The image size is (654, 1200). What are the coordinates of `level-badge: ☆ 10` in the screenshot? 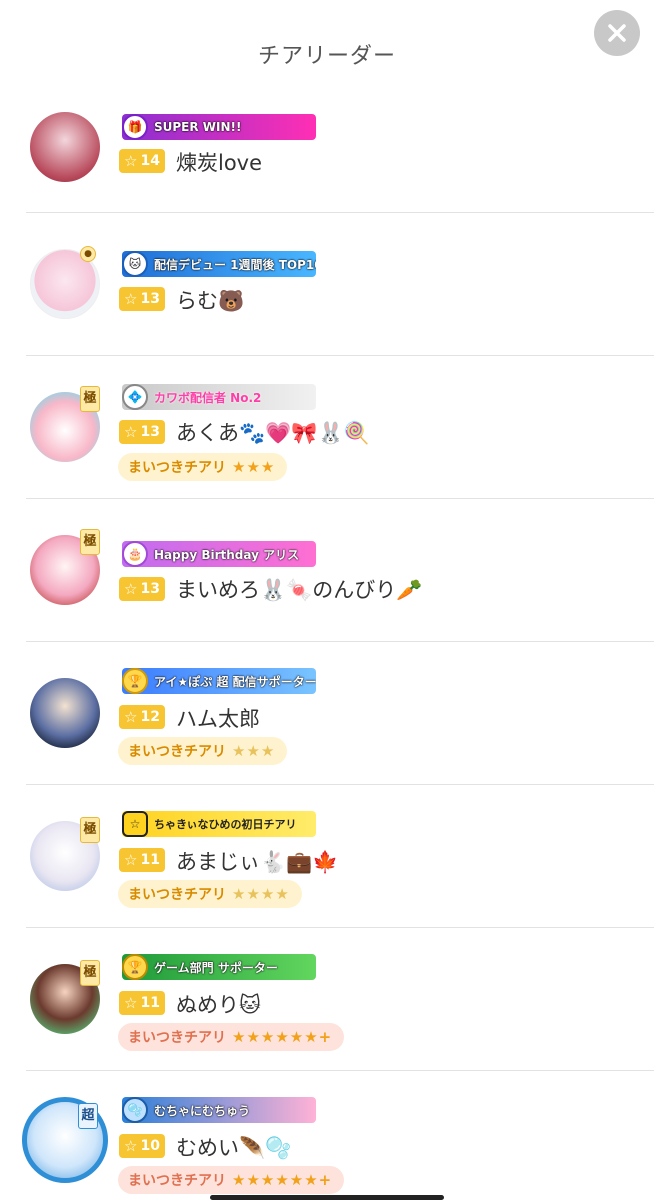 It's located at (142, 1146).